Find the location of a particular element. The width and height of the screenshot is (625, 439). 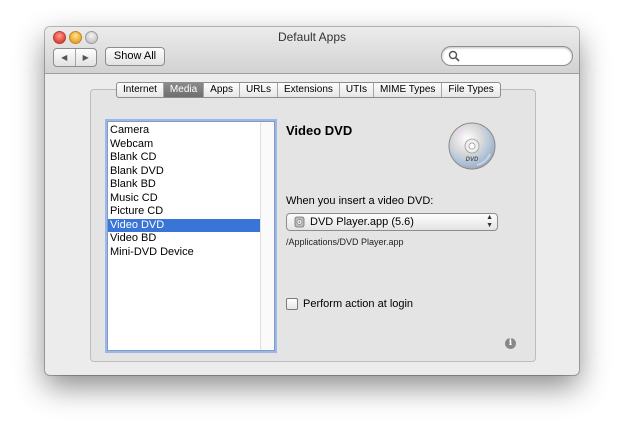

tab-mime-types: MIME Types is located at coordinates (407, 90).